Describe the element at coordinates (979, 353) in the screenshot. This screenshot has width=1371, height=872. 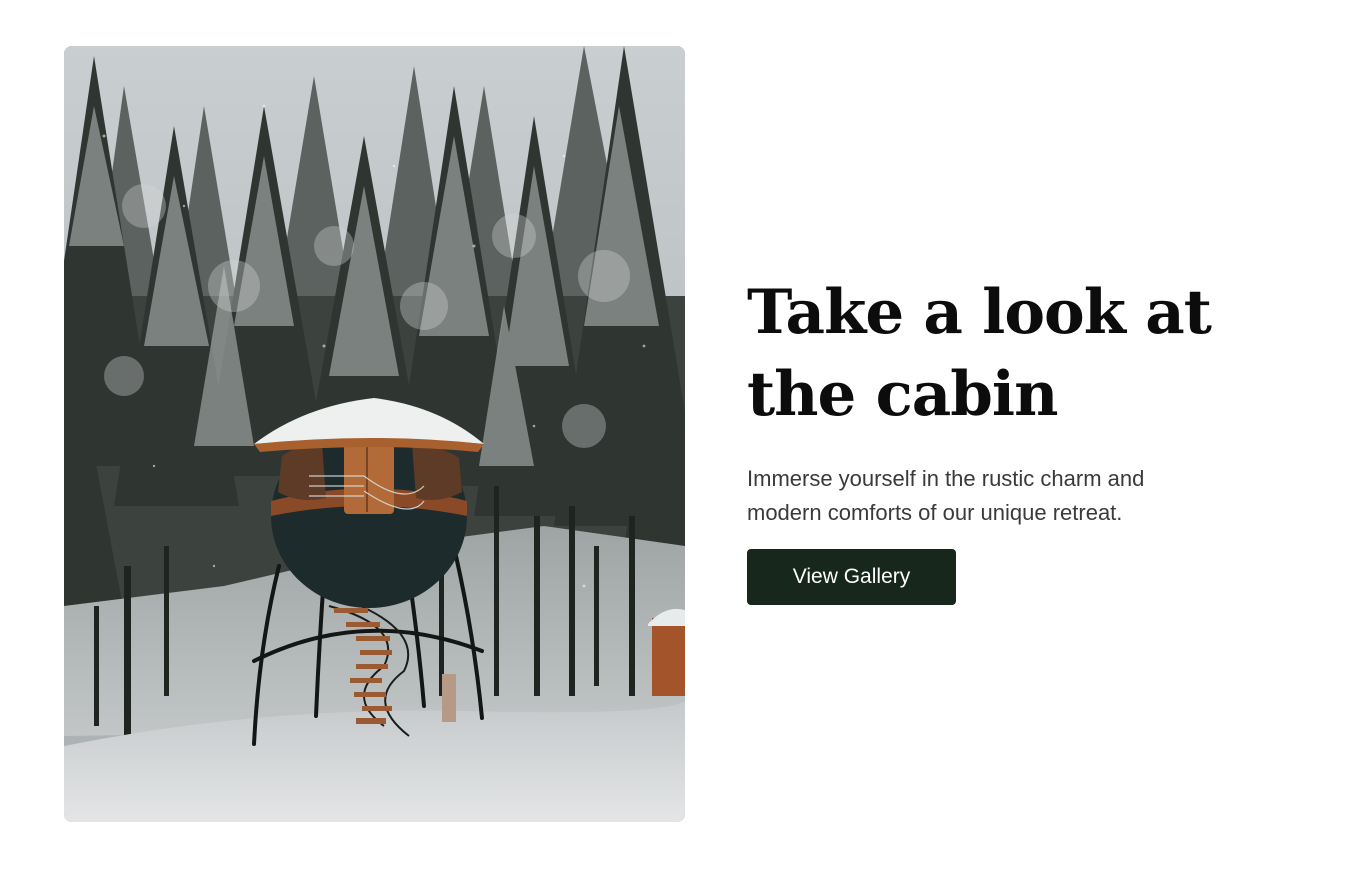
I see `section-heading: Take a look at the cabin` at that location.